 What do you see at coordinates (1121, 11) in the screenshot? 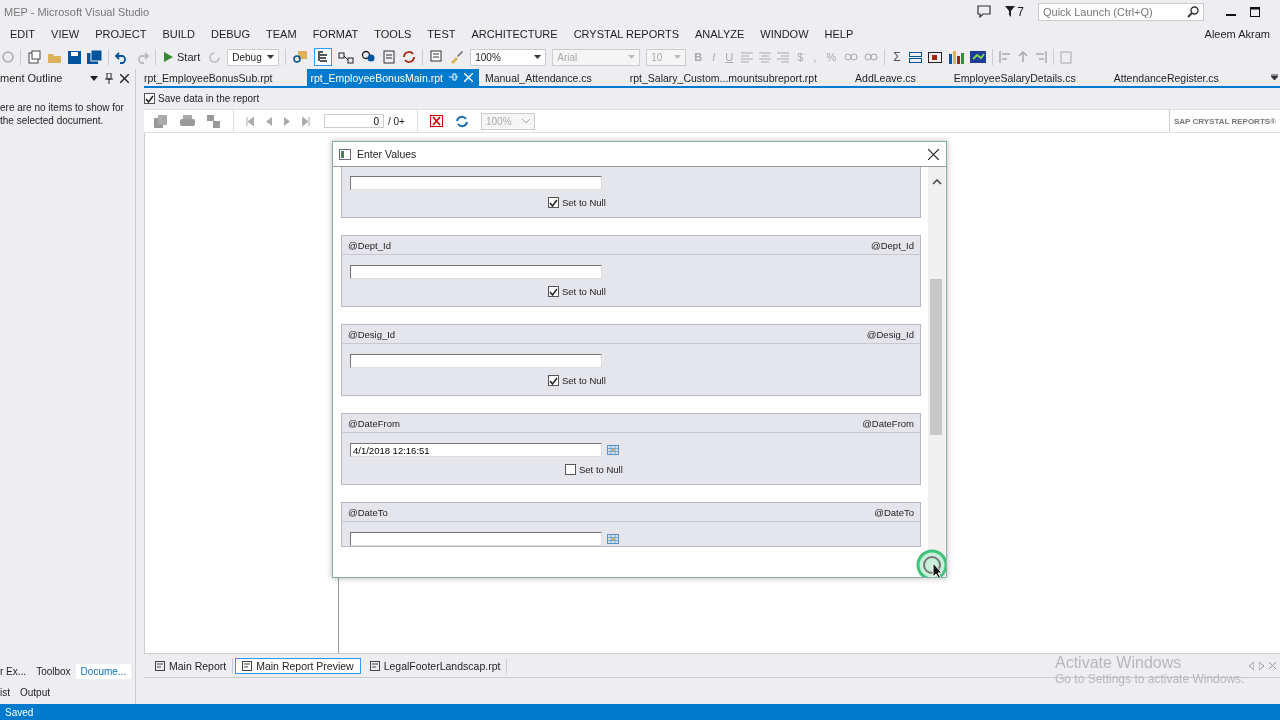
I see `quick-launch-field: Quick Launch (Ctrl+Q)` at bounding box center [1121, 11].